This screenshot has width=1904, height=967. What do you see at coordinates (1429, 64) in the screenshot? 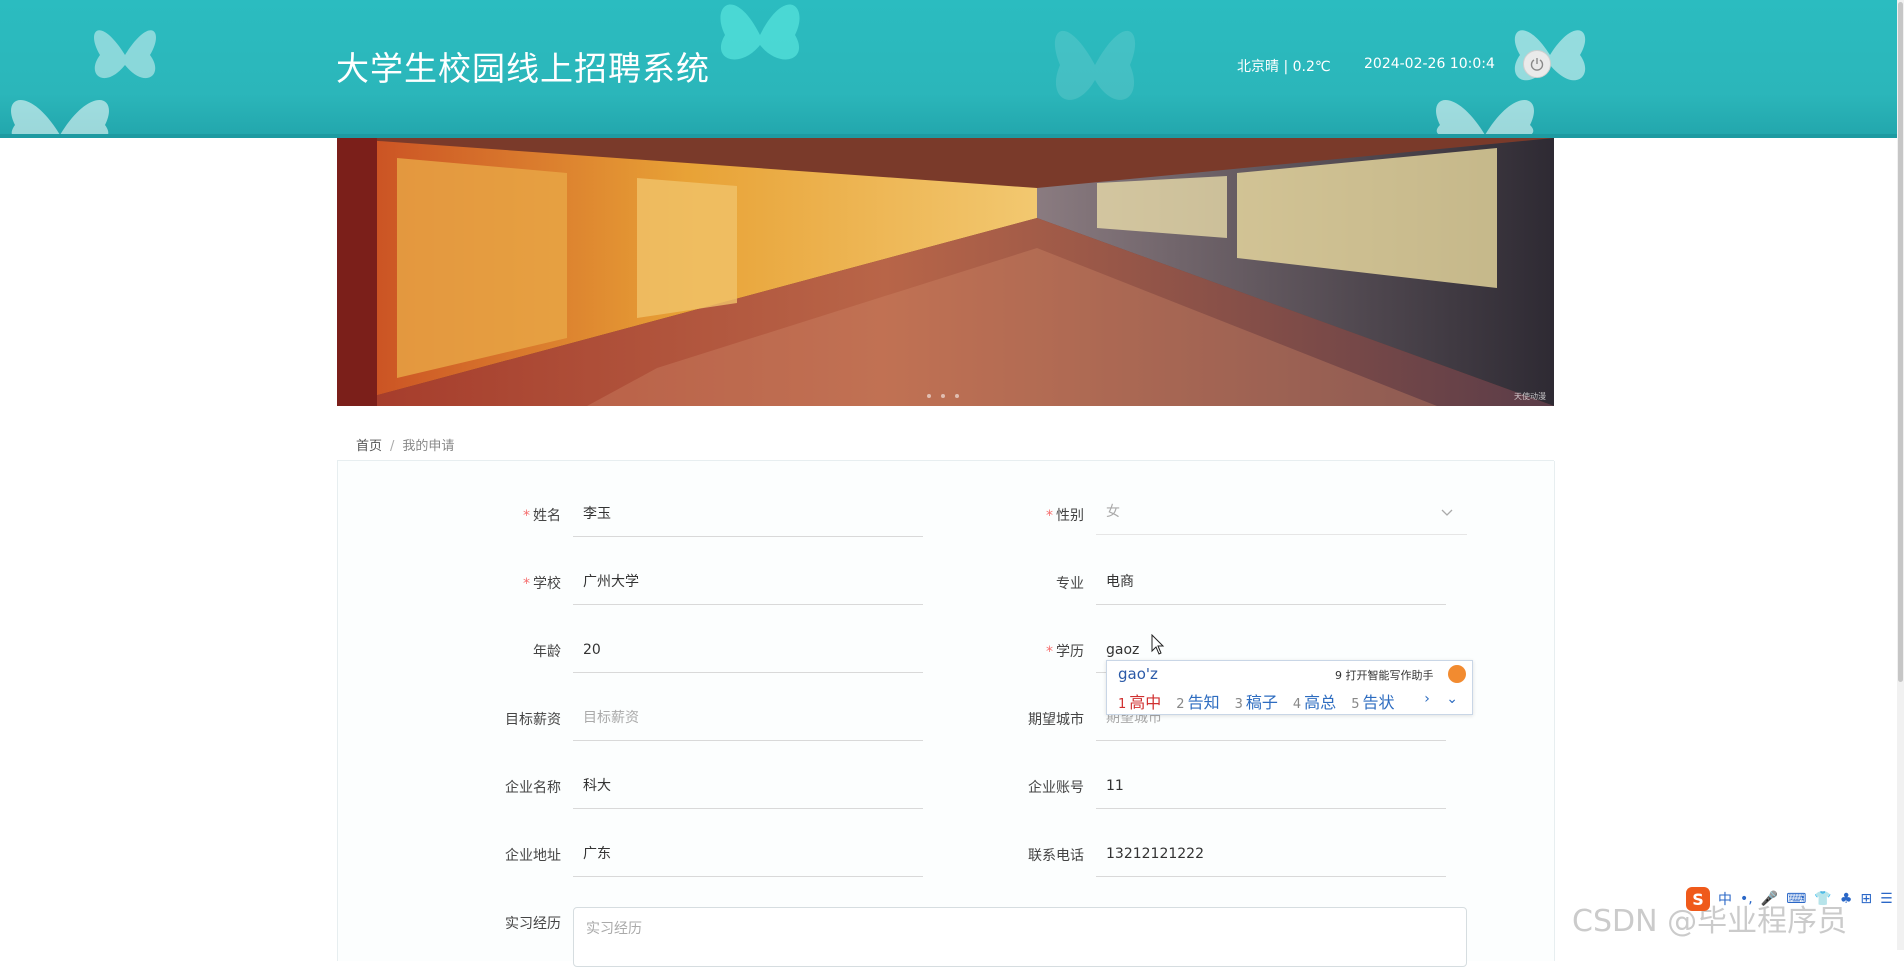
I see `datetime-text: 2024-02-26 10:0:4` at bounding box center [1429, 64].